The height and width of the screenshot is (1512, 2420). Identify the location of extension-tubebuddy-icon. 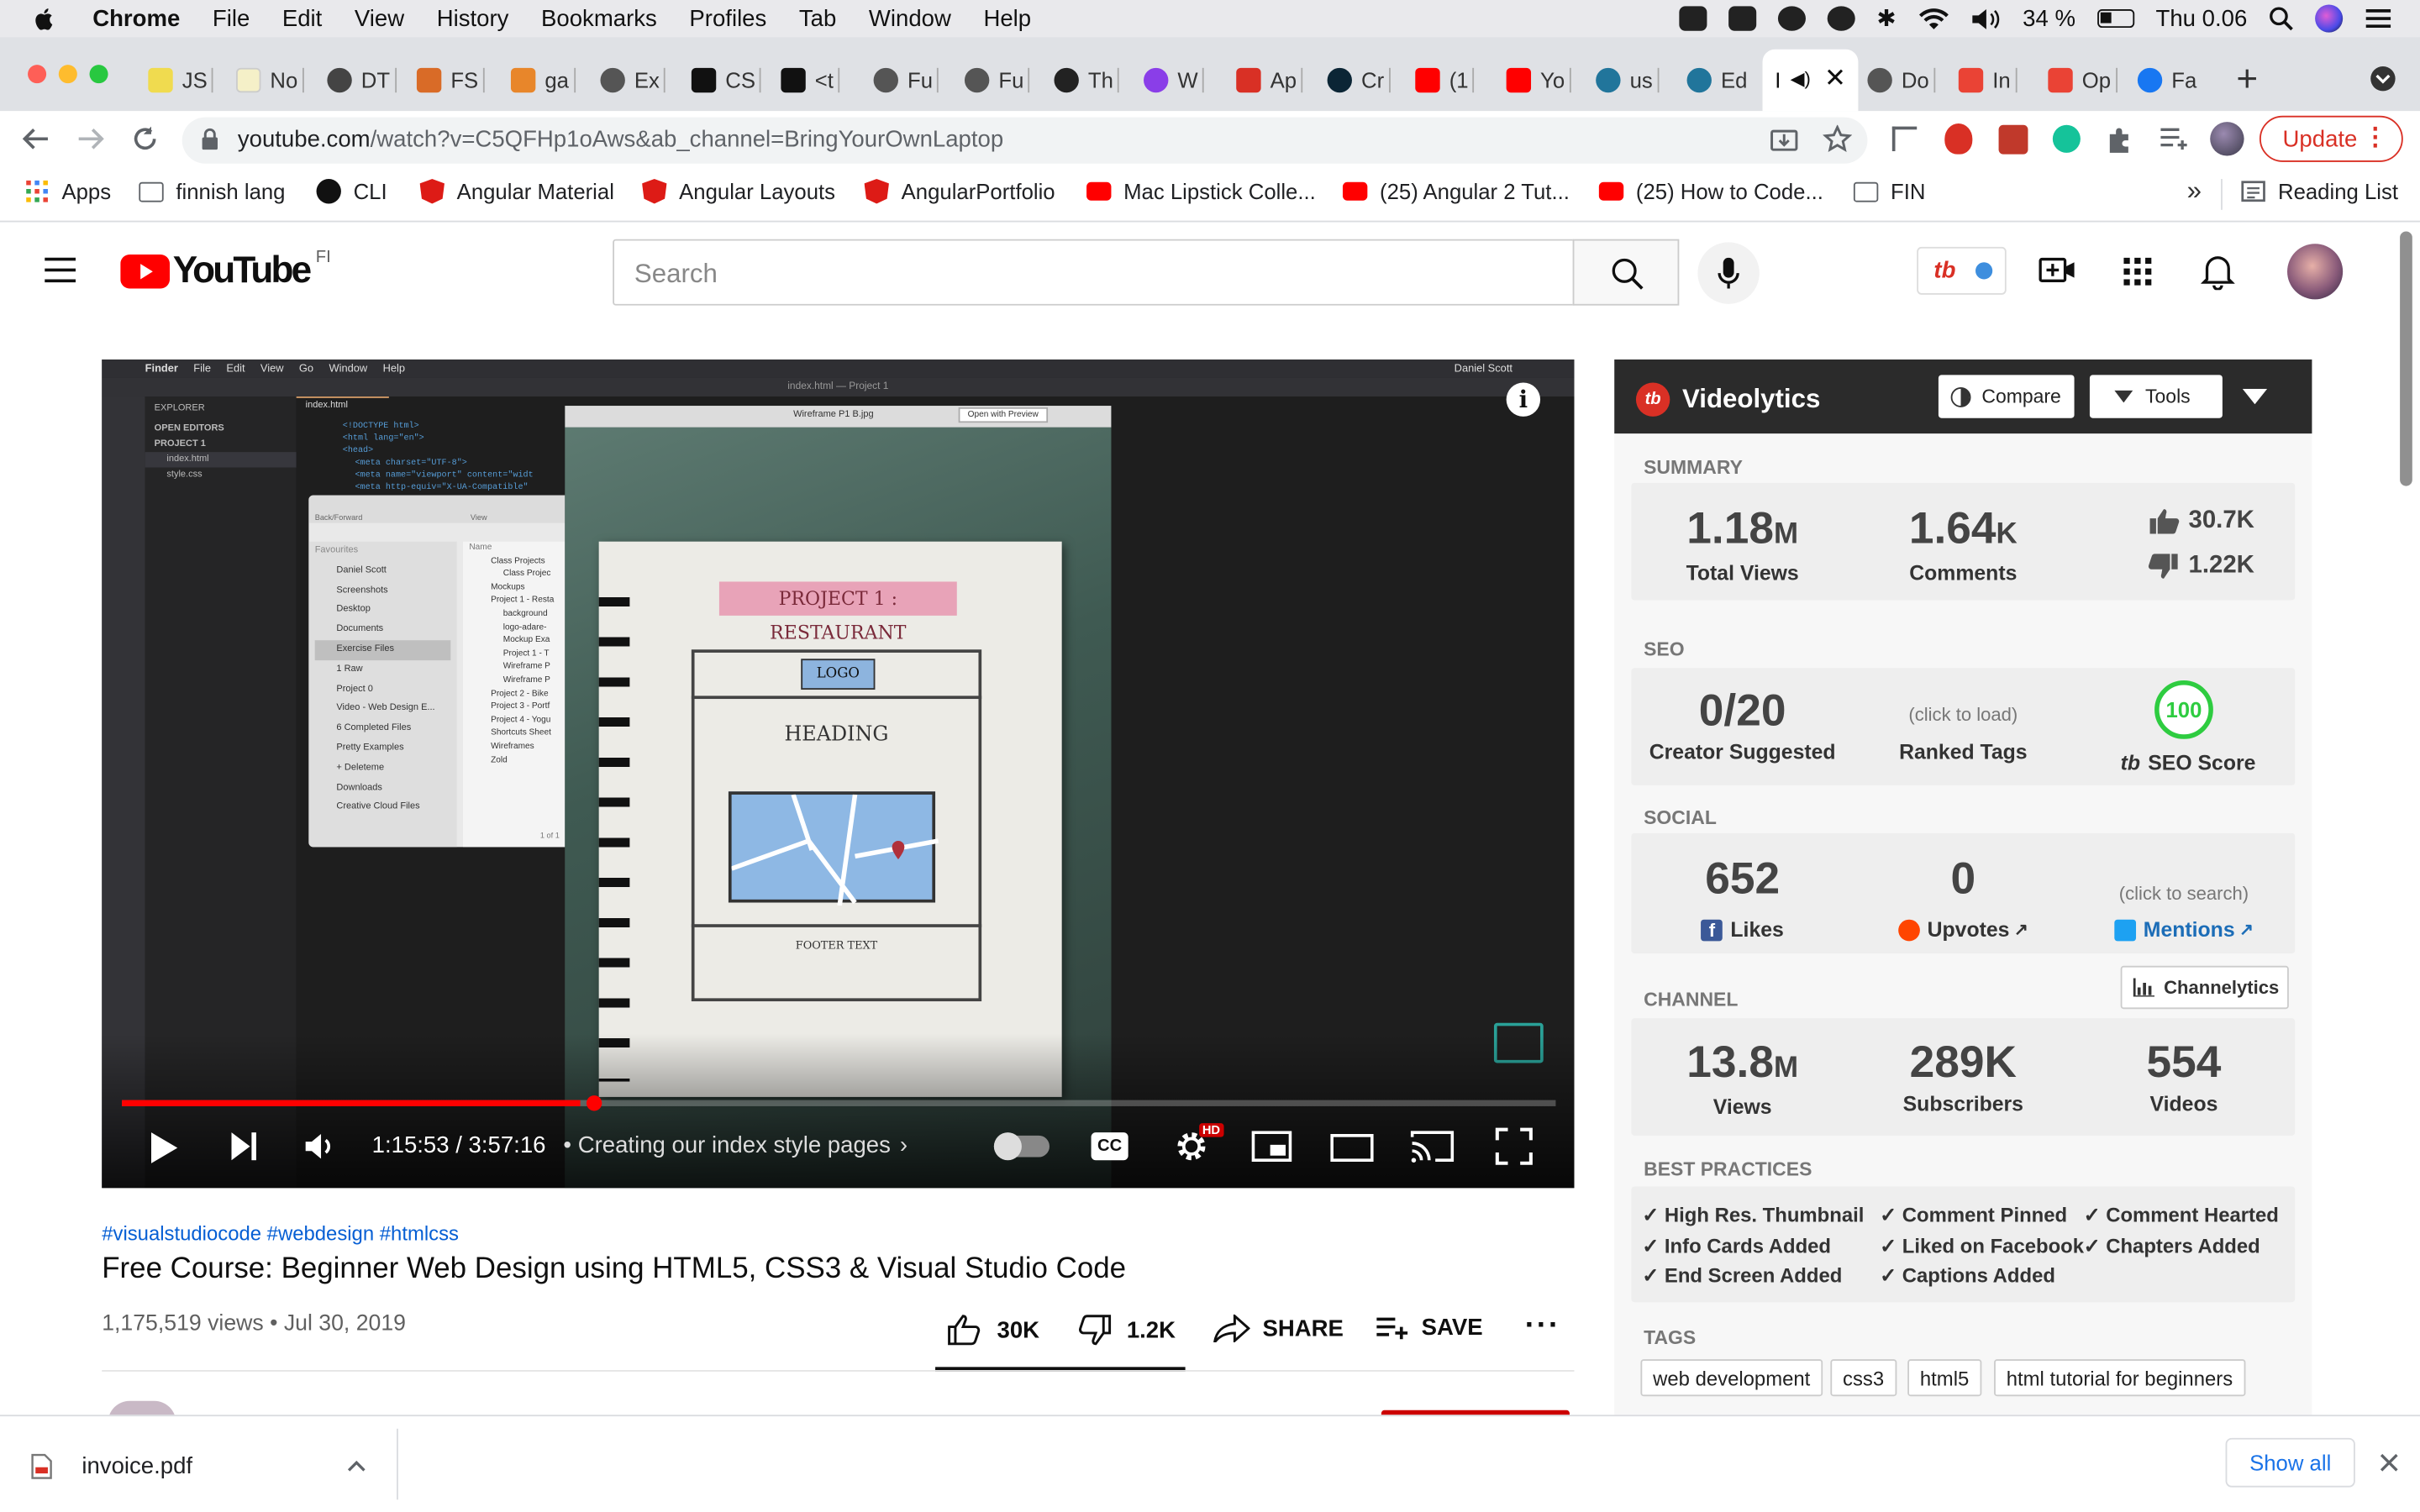
(2013, 139).